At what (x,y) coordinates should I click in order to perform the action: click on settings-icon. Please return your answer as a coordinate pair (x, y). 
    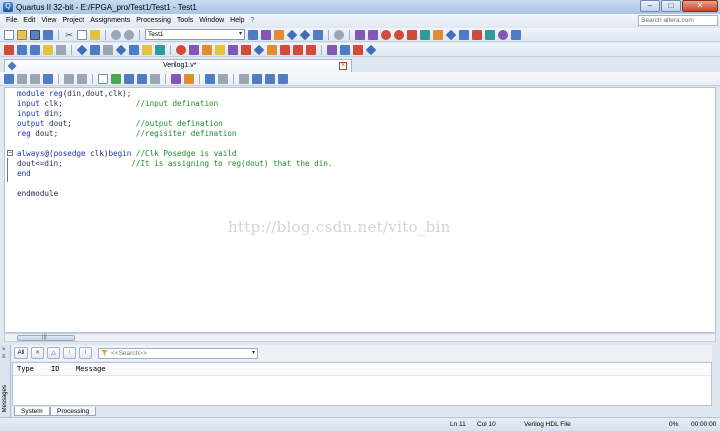
    Looking at the image, I should click on (266, 34).